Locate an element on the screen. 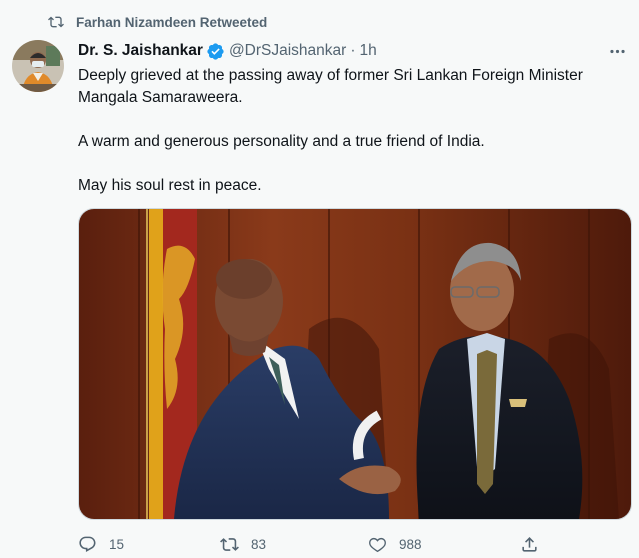 The width and height of the screenshot is (639, 558). author-avatar is located at coordinates (38, 66).